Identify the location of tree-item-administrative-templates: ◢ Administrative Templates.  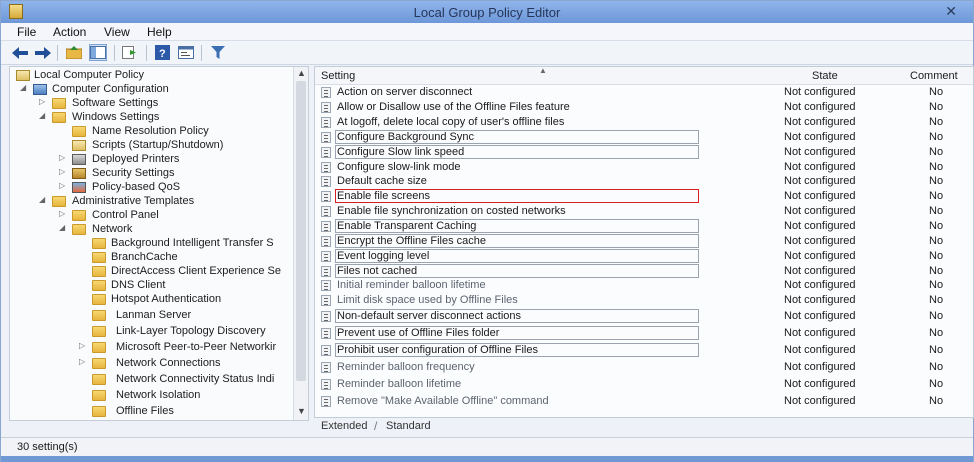
(150, 202).